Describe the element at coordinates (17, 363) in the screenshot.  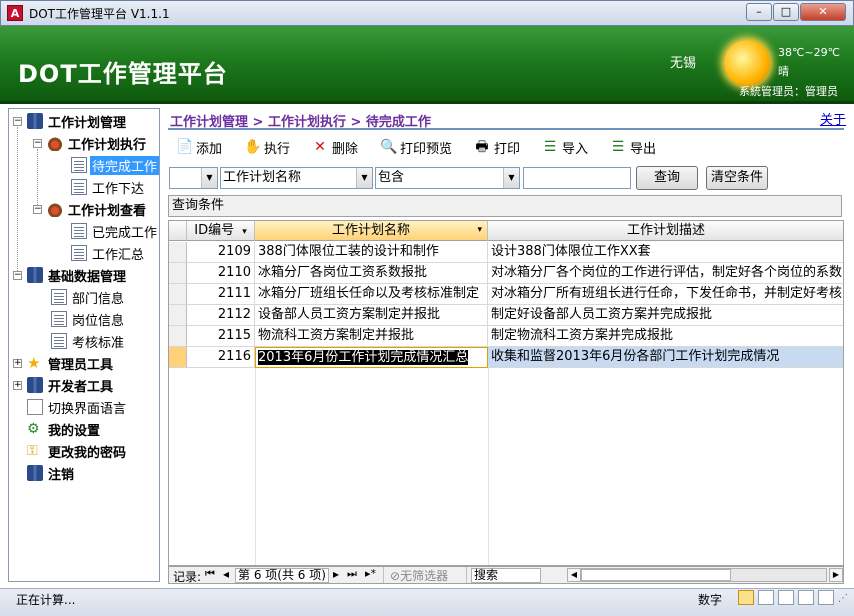
I see `expander-admin-tools: +` at that location.